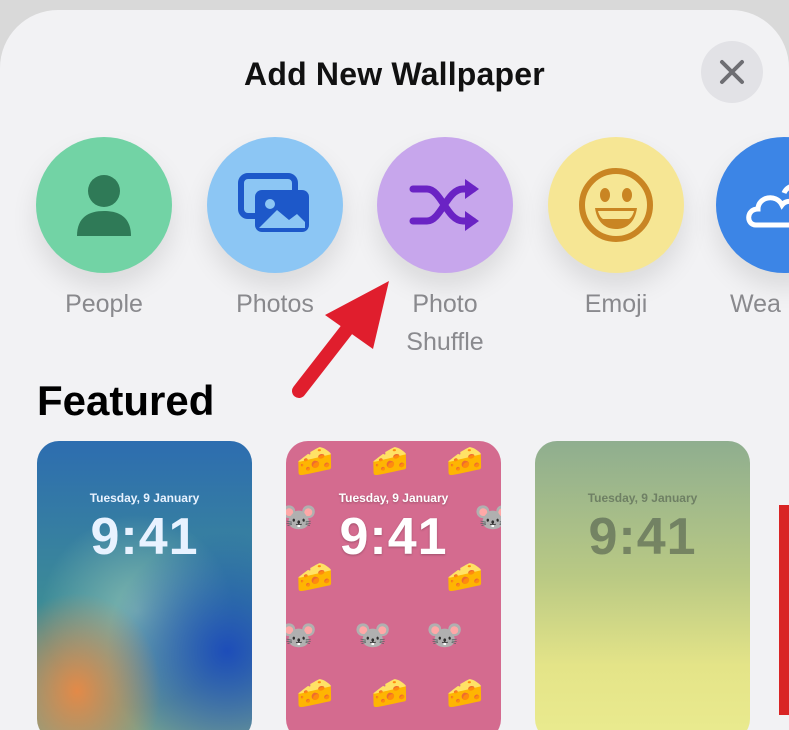  I want to click on wallpaper-type-people: People, so click(104, 230).